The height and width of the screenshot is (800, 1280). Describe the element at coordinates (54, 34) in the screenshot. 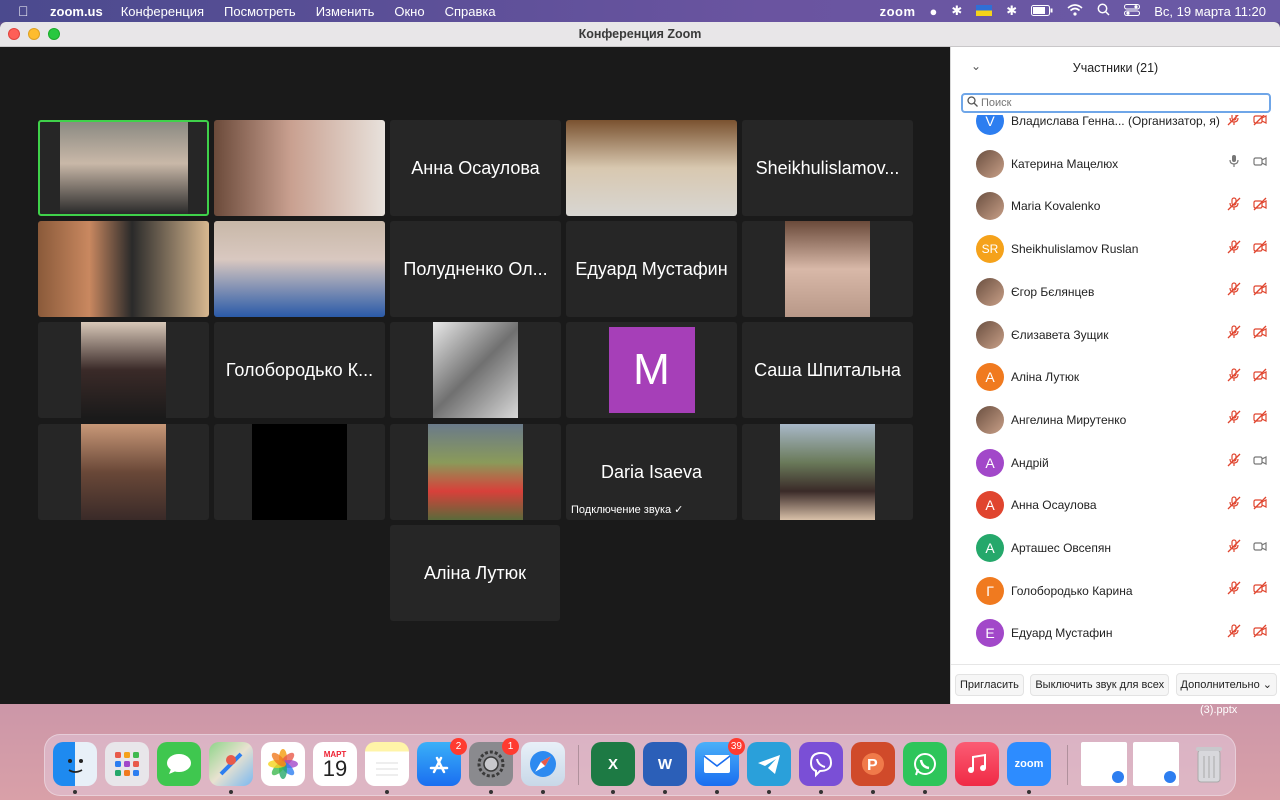

I see `fullscreen-window-button` at that location.